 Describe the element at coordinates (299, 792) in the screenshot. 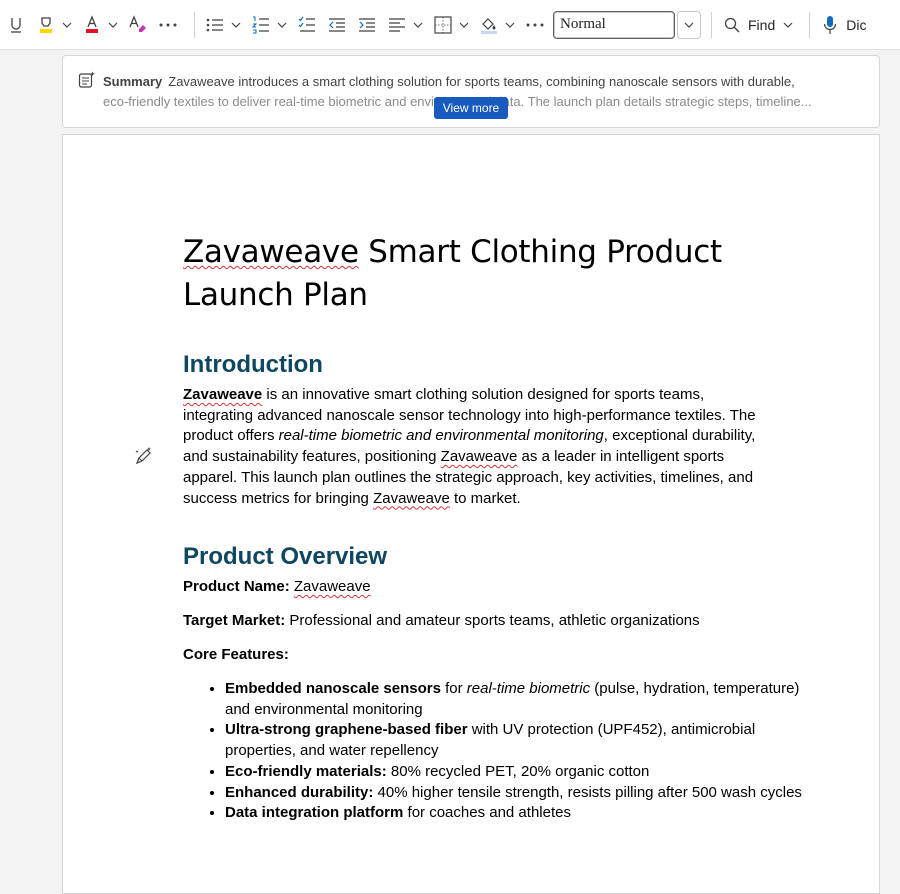

I see `feature-title: Enhanced durability:` at that location.